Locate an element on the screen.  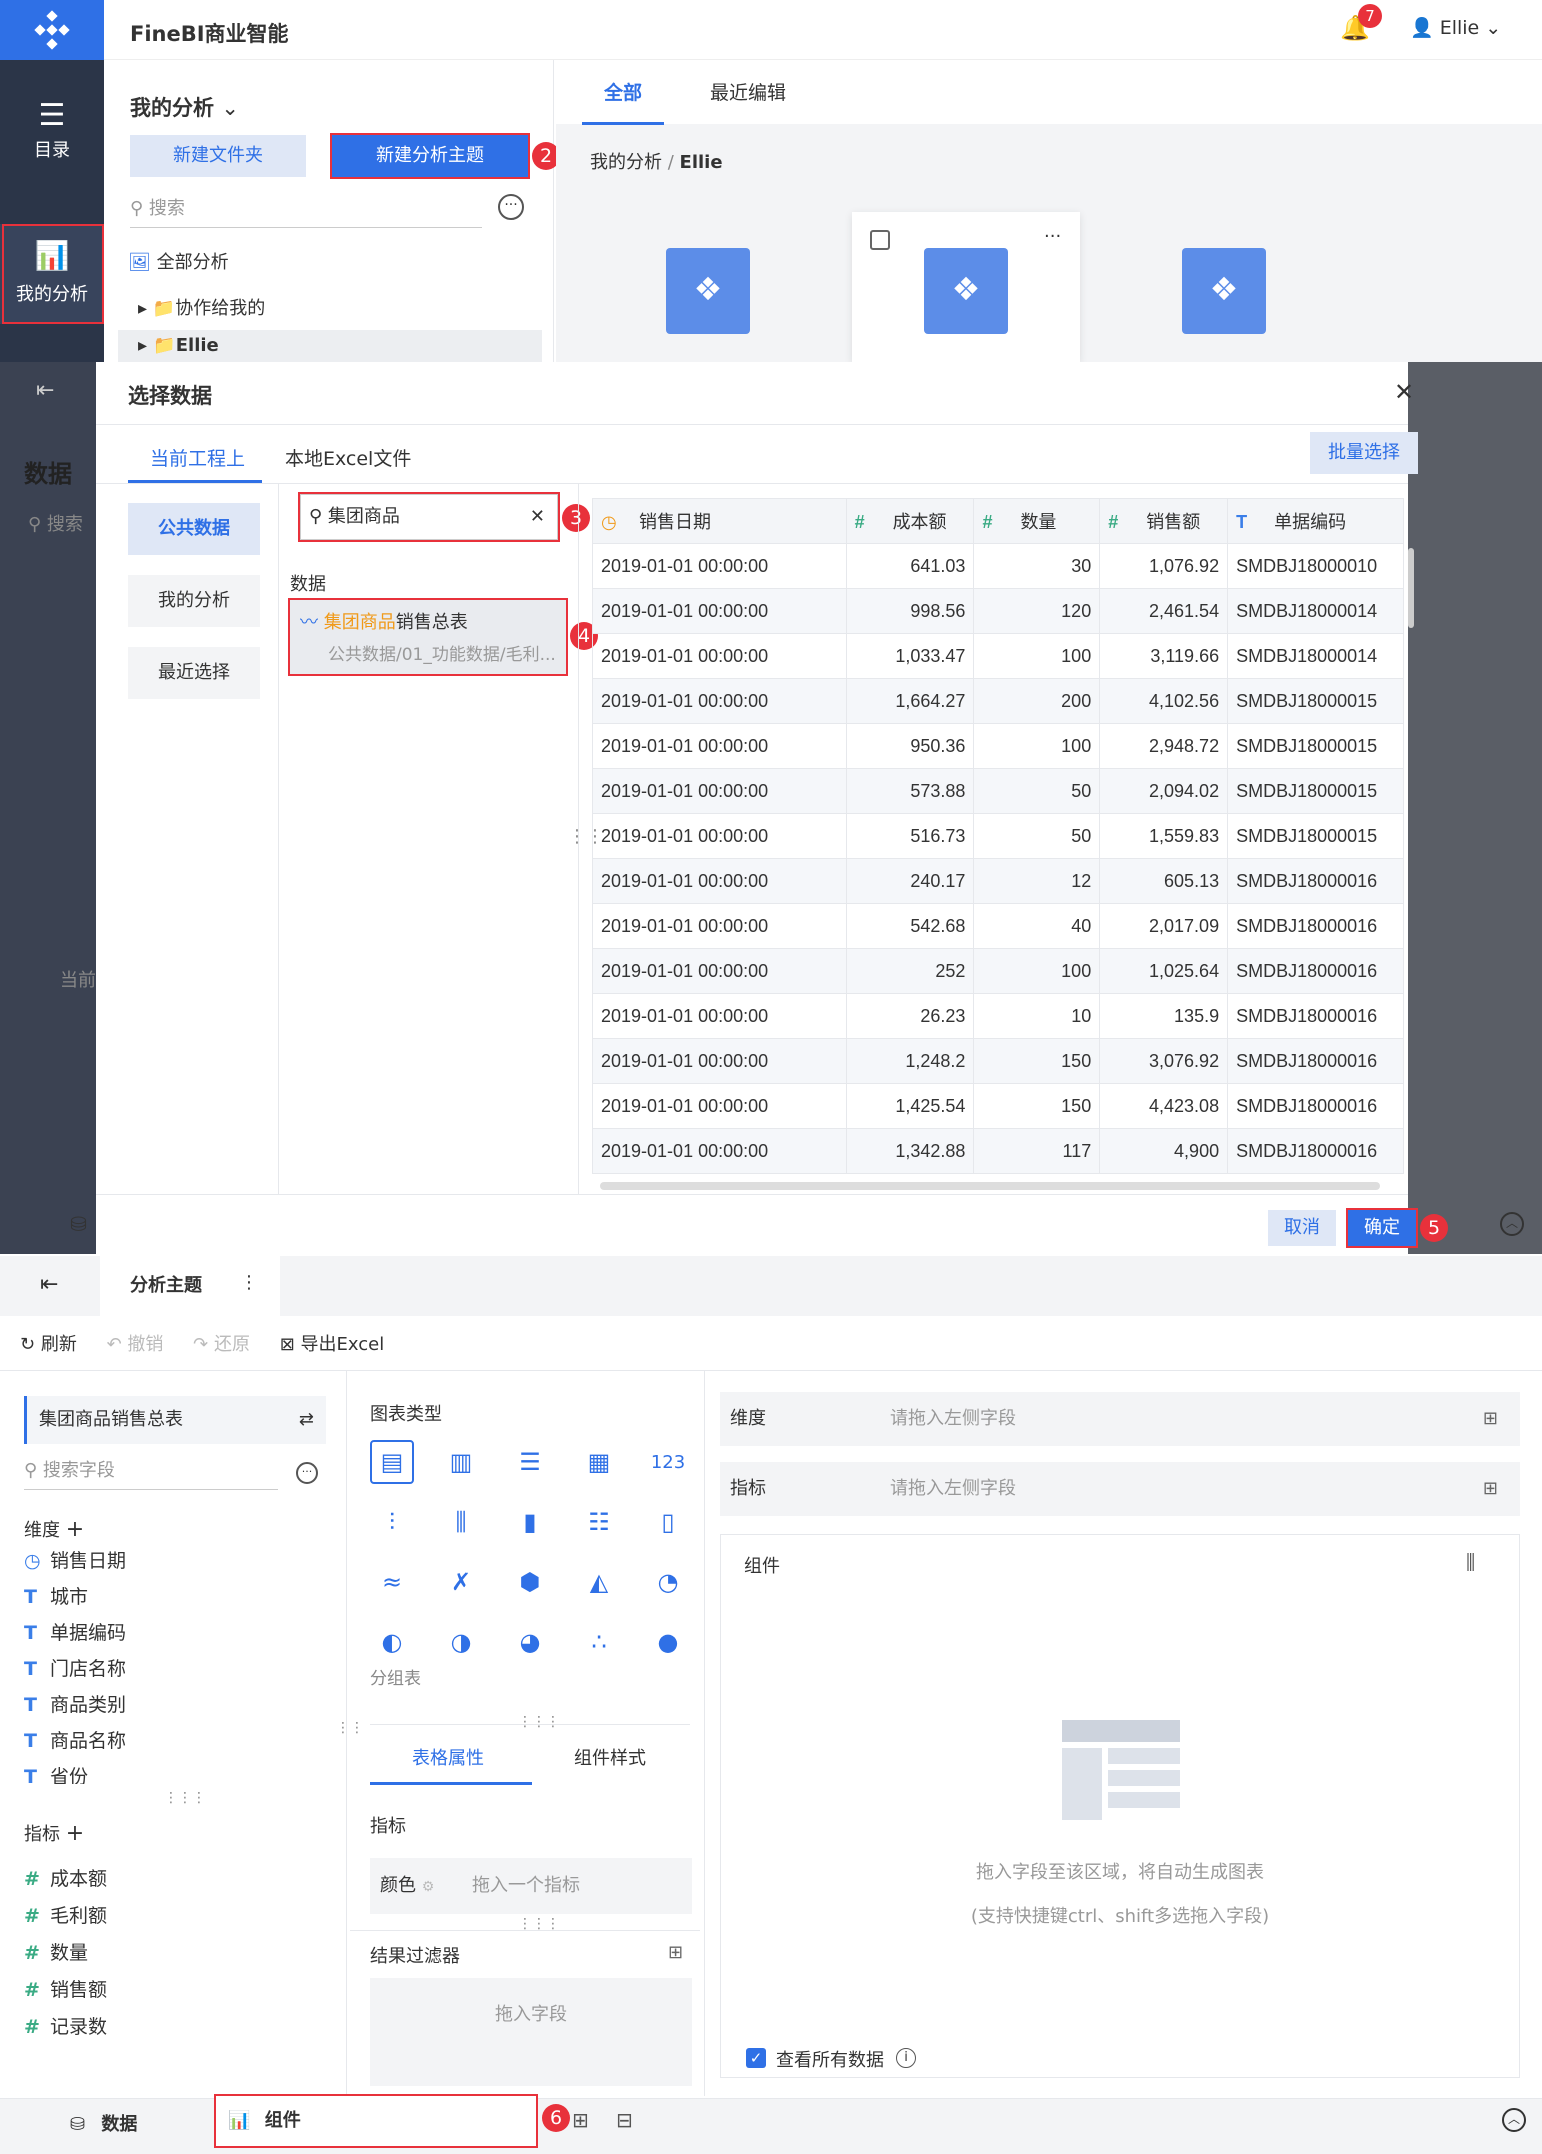
add-component-icon: ⊞ is located at coordinates (580, 2120).